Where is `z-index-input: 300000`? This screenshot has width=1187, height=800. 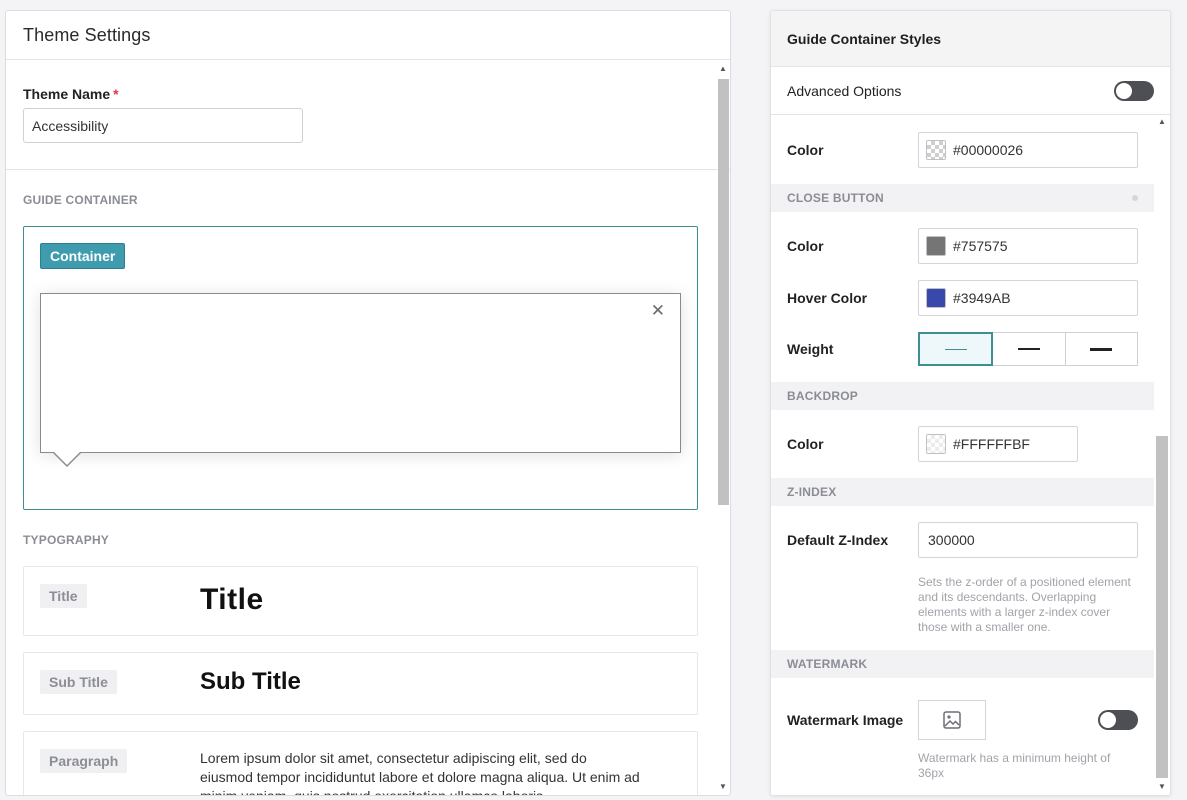 z-index-input: 300000 is located at coordinates (1028, 540).